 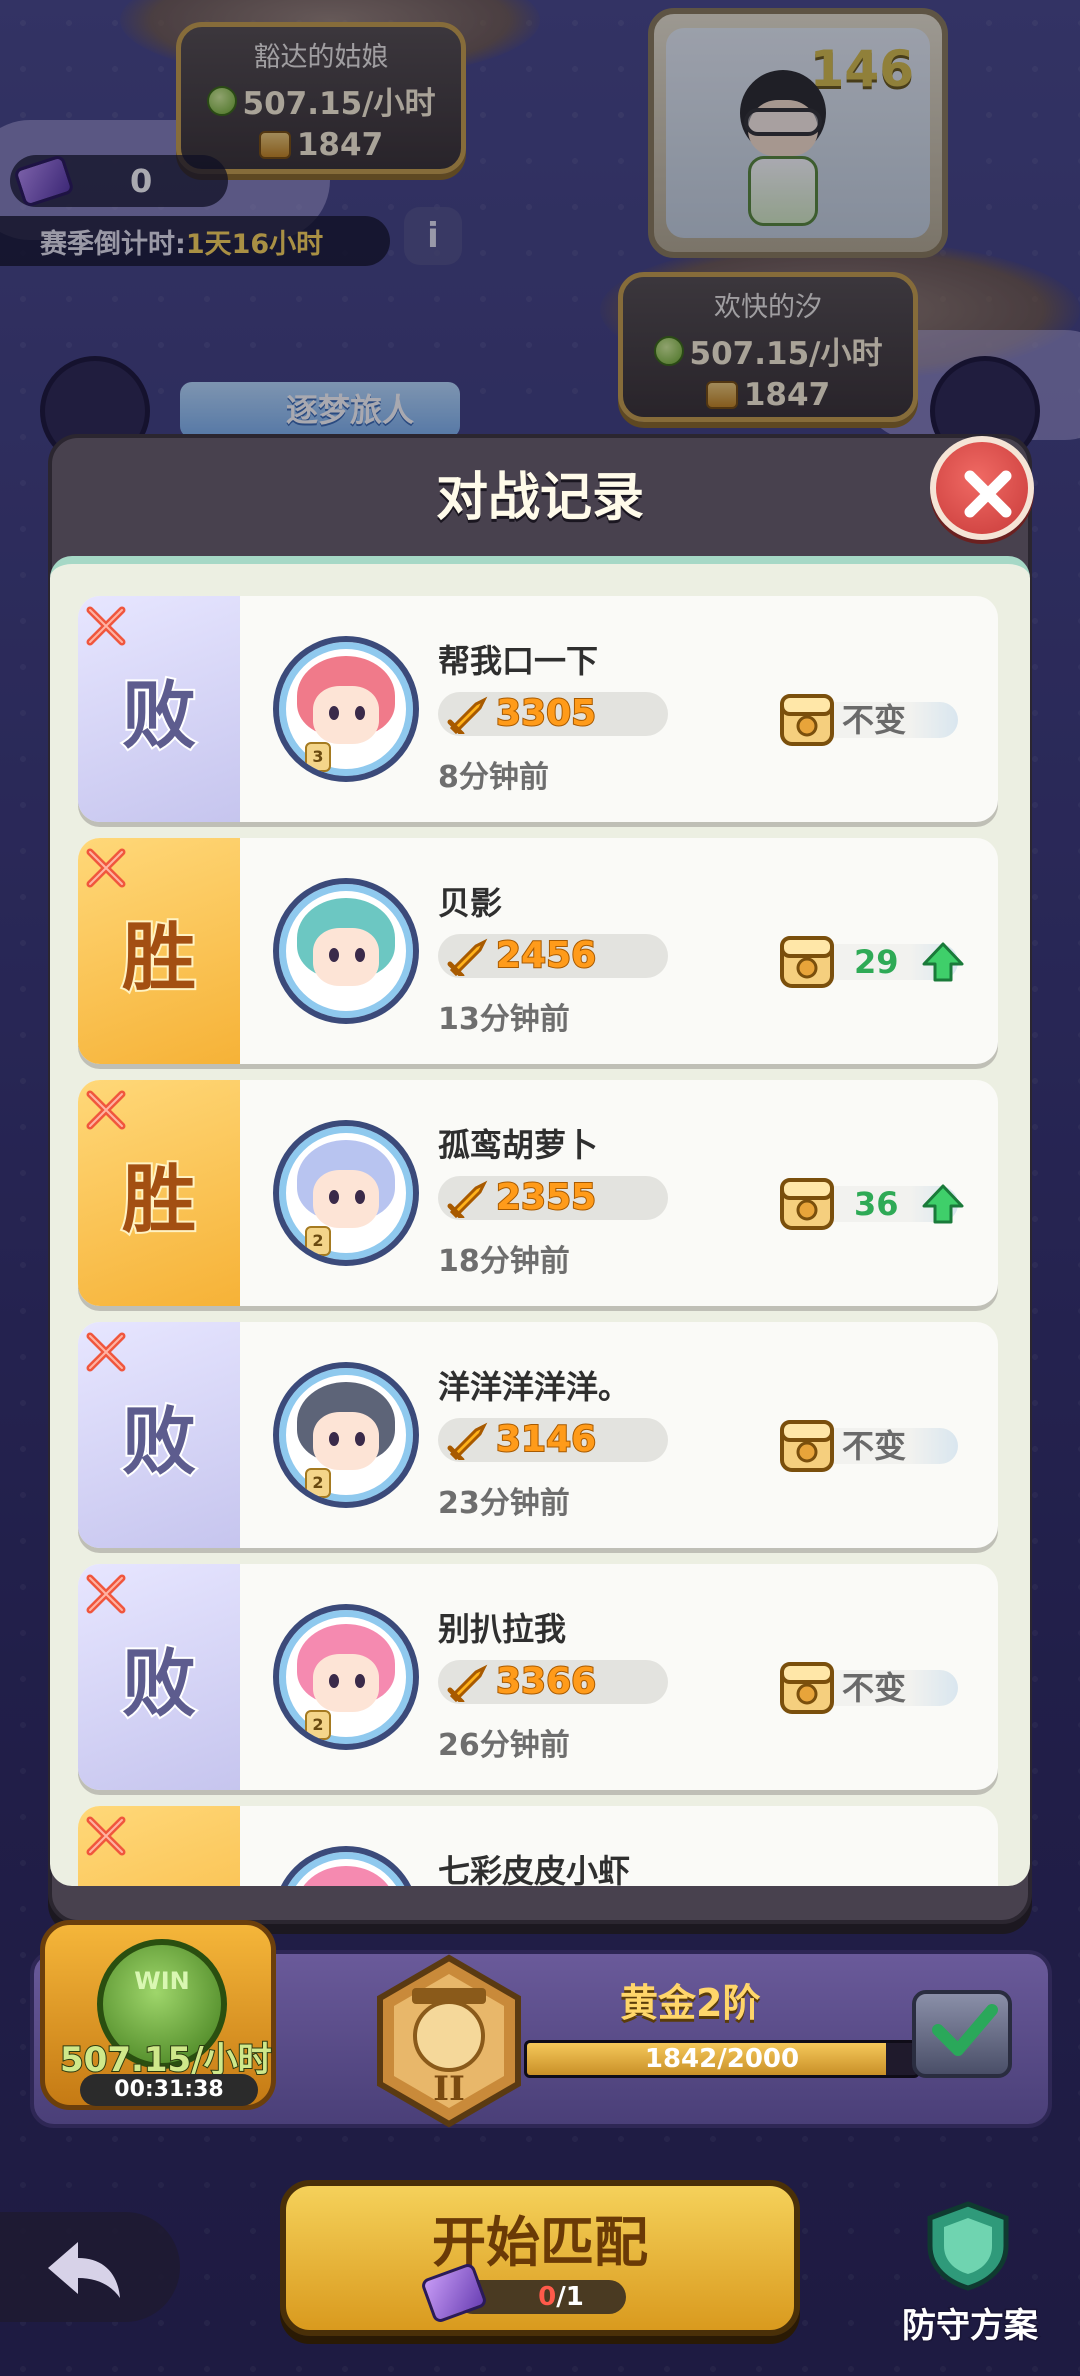 I want to click on rank-level: II, so click(x=449, y=2089).